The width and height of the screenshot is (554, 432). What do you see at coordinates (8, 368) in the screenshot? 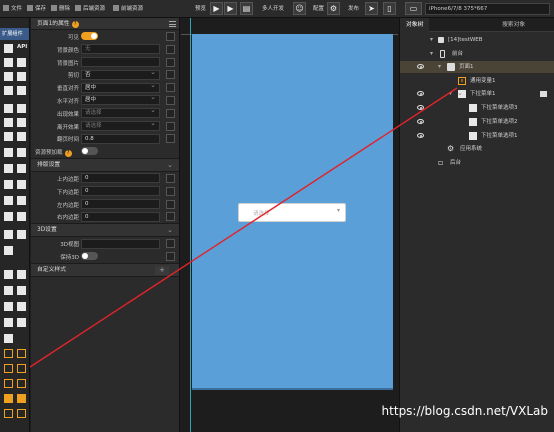
I see `obj-bracket-tool-icon` at bounding box center [8, 368].